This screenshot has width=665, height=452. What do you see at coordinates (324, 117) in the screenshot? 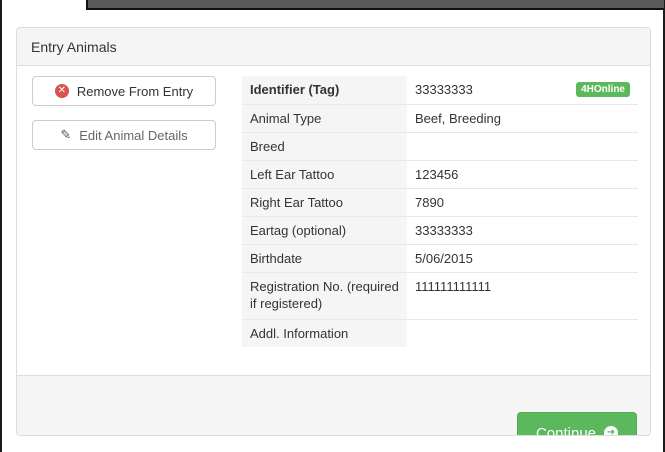
I see `row-label: Animal Type` at bounding box center [324, 117].